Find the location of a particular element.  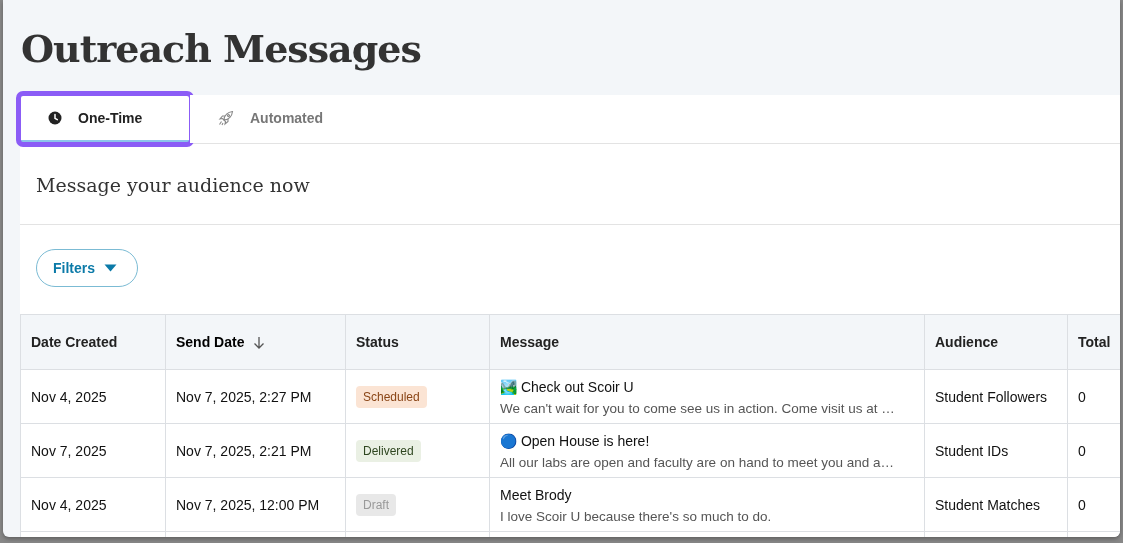

table-cell: Student Matches is located at coordinates (996, 504).